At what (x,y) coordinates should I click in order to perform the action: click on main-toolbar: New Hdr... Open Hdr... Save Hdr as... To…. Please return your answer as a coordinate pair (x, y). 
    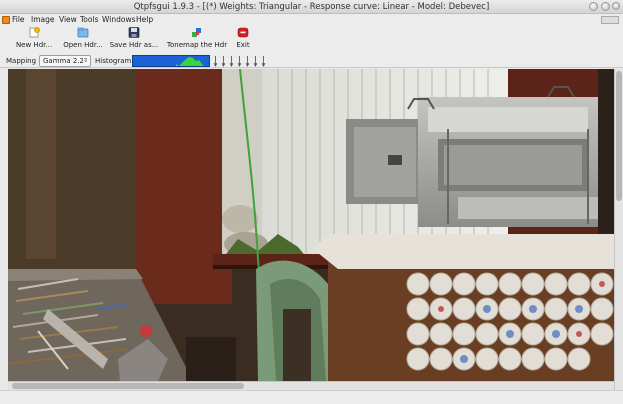
    Looking at the image, I should click on (311, 40).